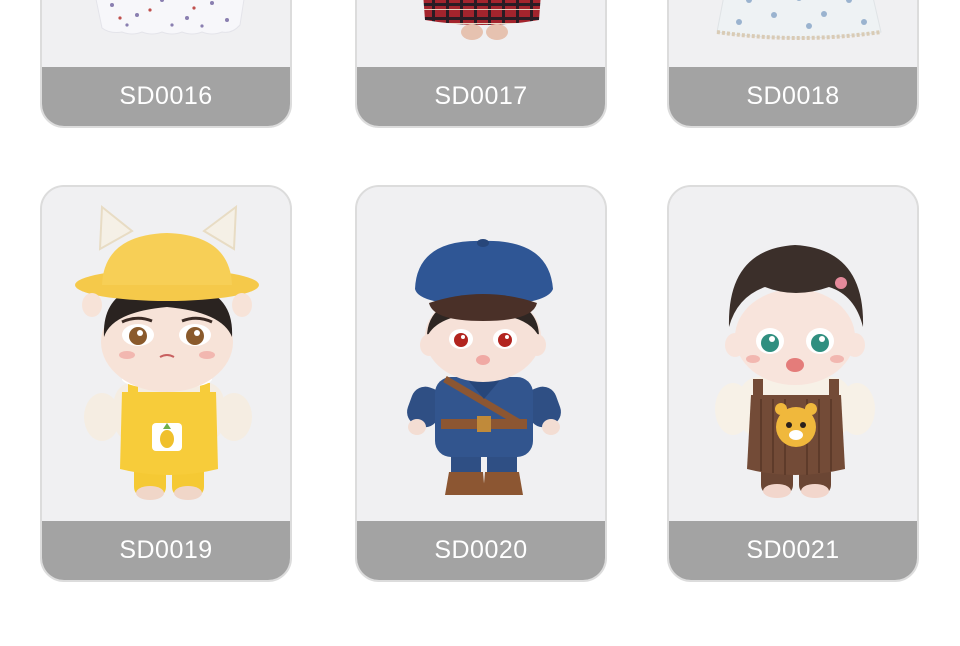 The image size is (960, 646). I want to click on product-code: SD0017, so click(481, 96).